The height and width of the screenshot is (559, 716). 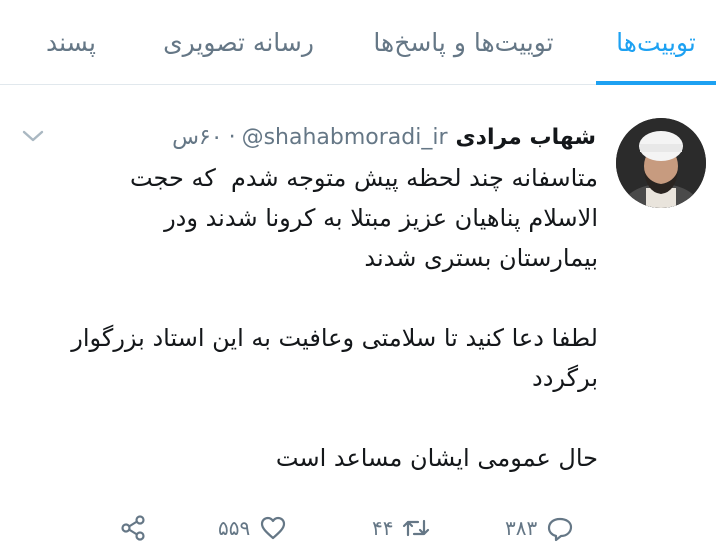 What do you see at coordinates (234, 528) in the screenshot?
I see `like-count: ۵۵۹` at bounding box center [234, 528].